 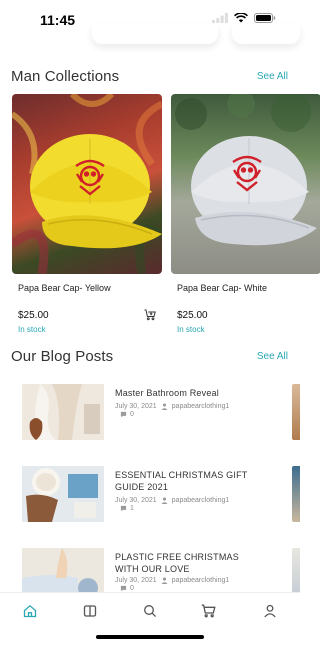 I want to click on blog-post-title: ESSENTIAL CHRISTMAS GIFT GUIDE 2021, so click(x=185, y=481).